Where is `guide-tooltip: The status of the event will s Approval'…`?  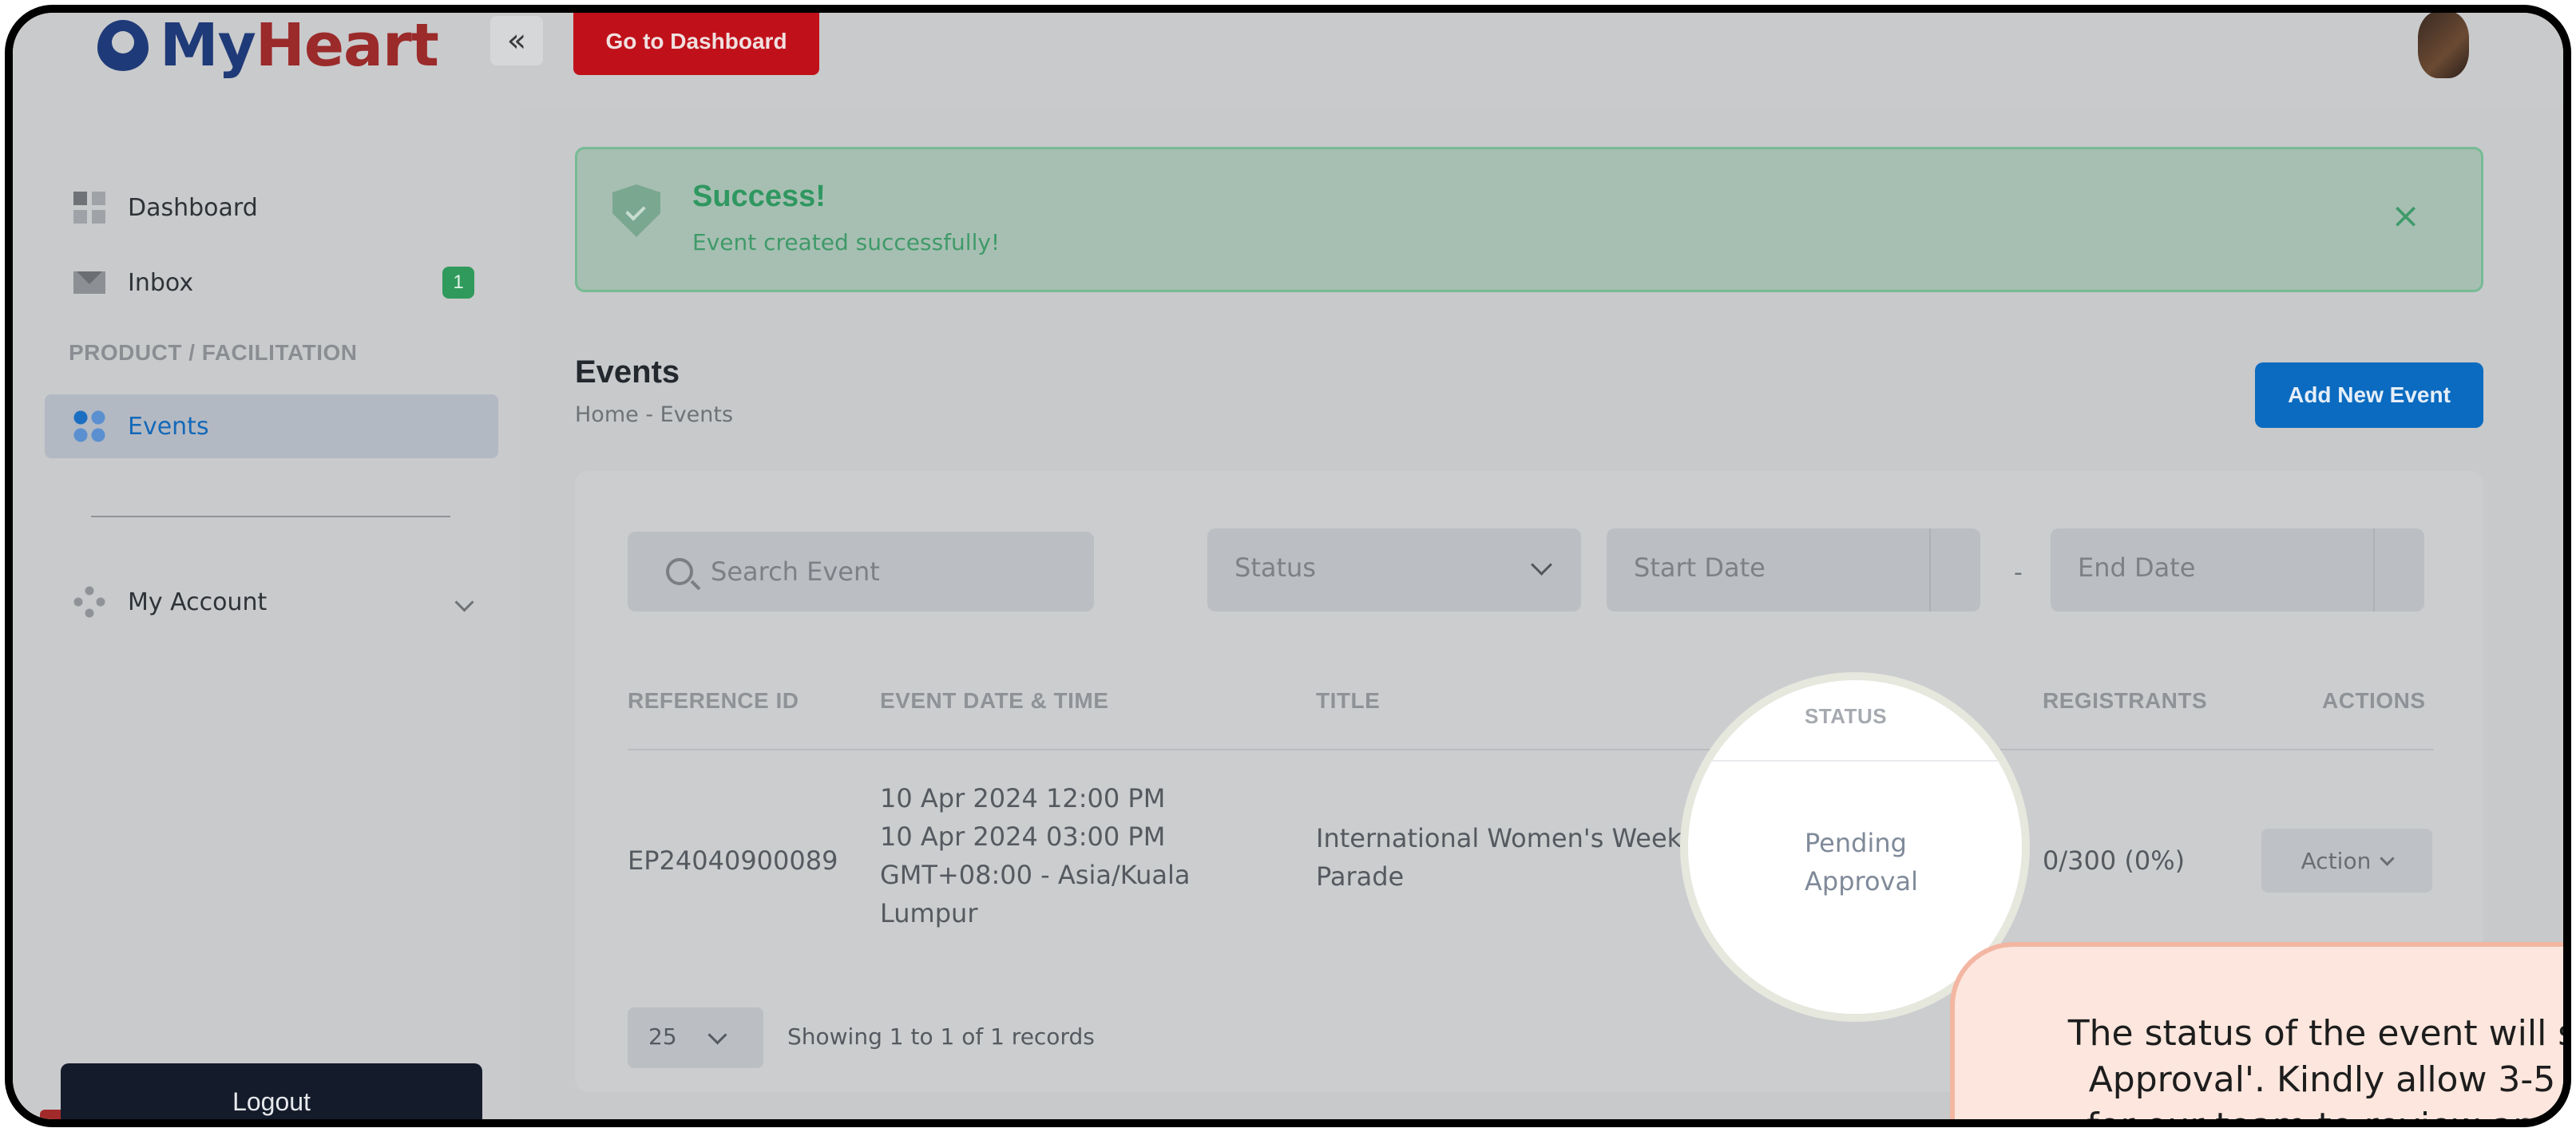
guide-tooltip: The status of the event will s Approval'… is located at coordinates (2260, 1034).